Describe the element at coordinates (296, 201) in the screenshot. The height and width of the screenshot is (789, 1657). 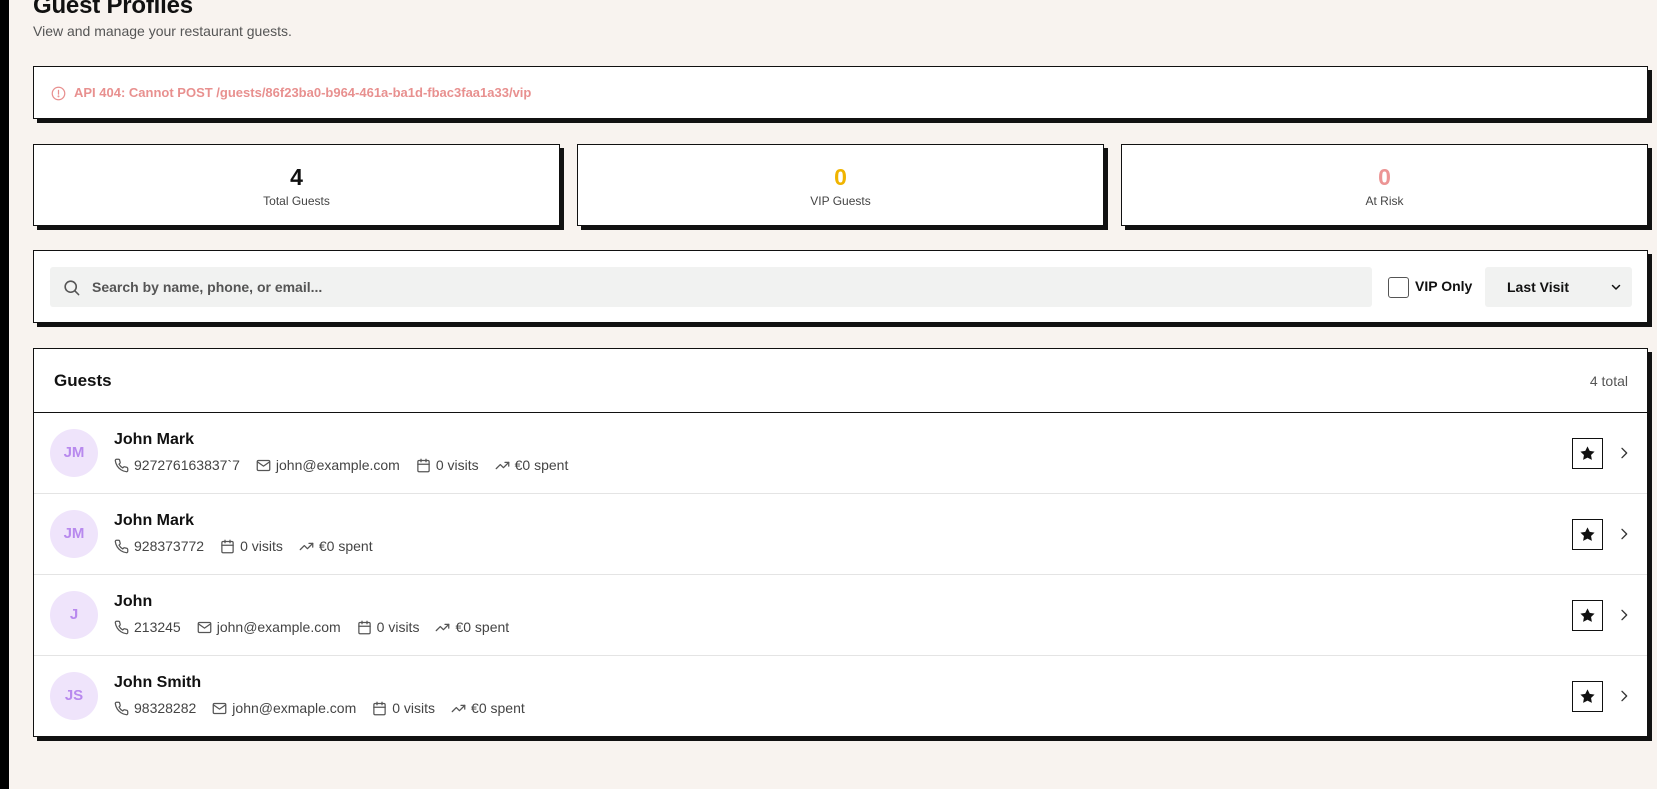
I see `stat-label: Total Guests` at that location.